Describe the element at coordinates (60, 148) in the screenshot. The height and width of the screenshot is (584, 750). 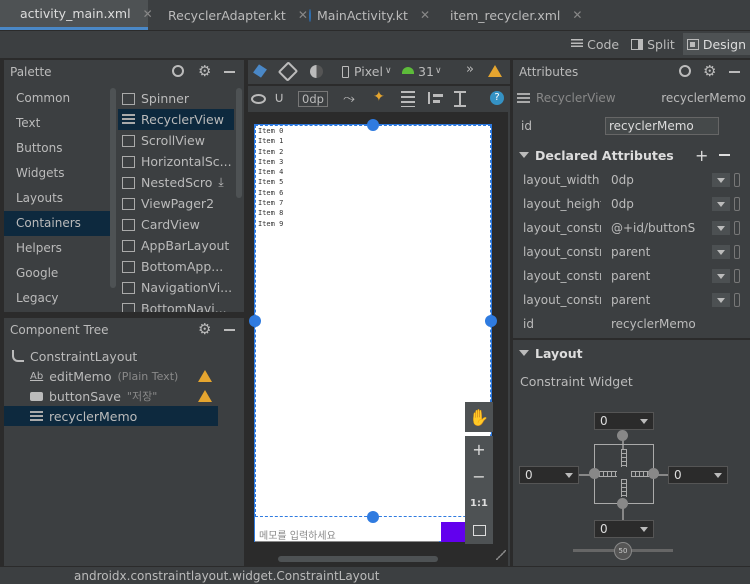
I see `category-buttons: Buttons` at that location.